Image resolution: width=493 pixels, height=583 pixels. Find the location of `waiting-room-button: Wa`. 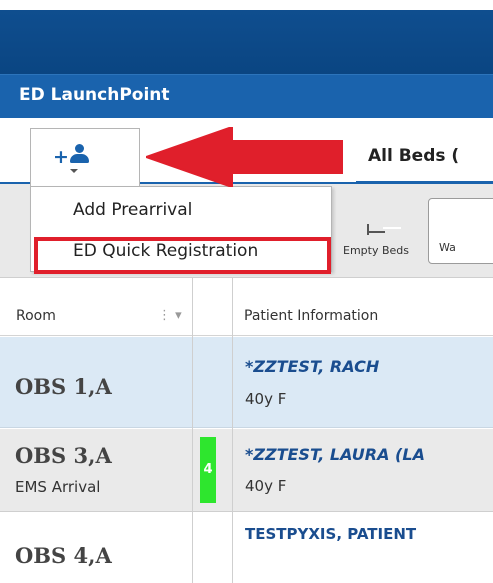

waiting-room-button: Wa is located at coordinates (460, 231).